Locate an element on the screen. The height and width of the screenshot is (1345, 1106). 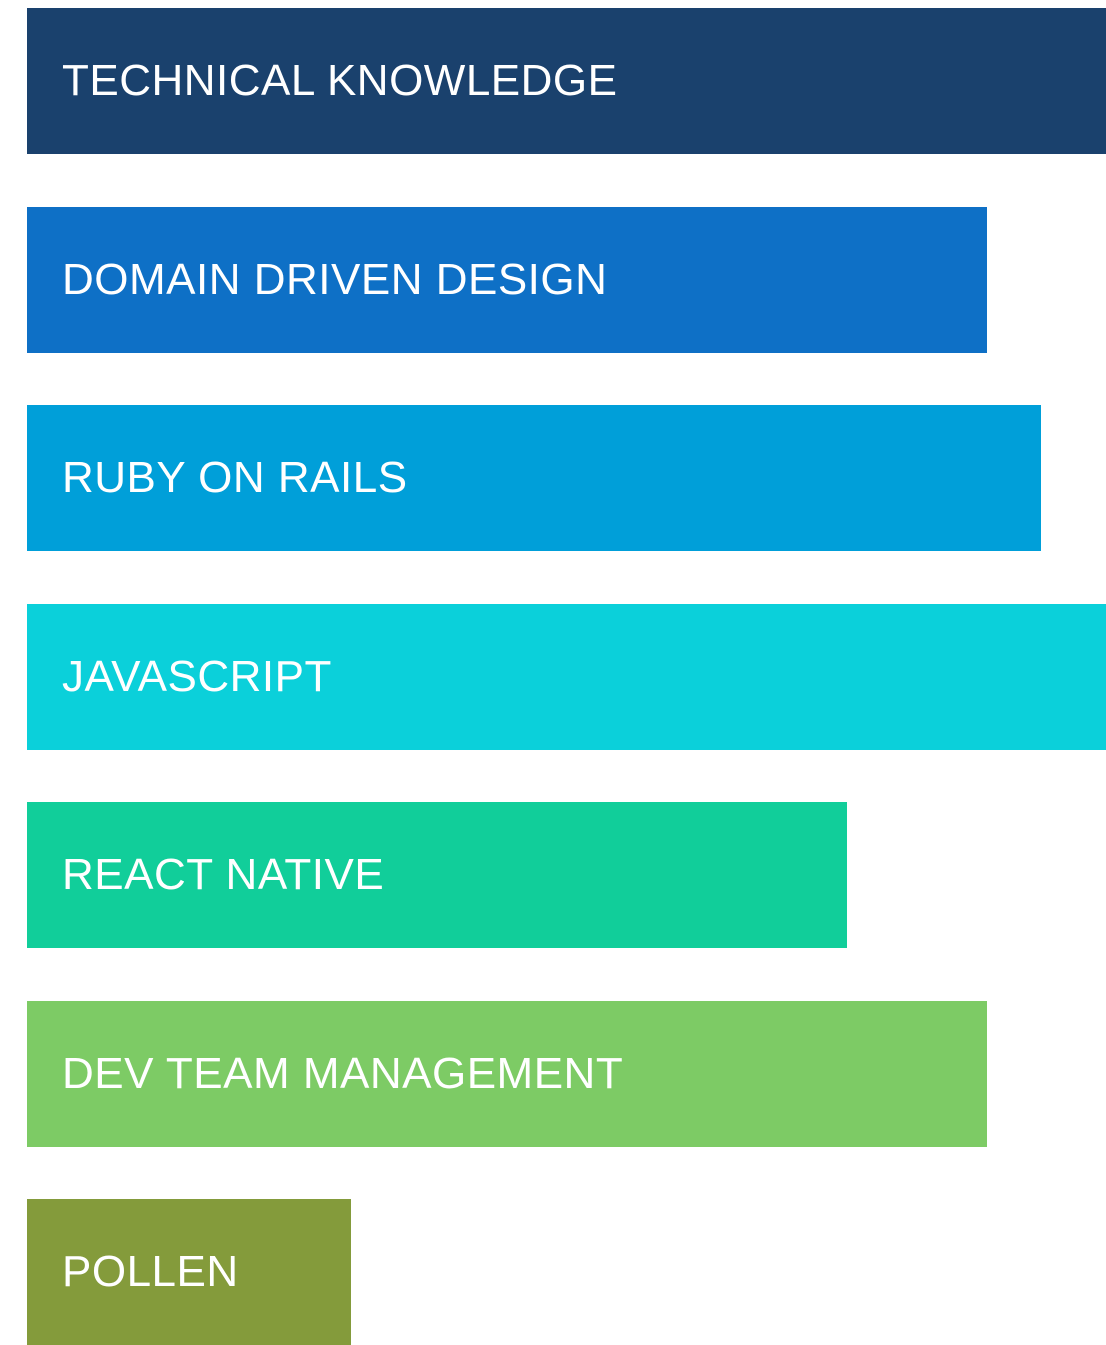
bar-ruby-on-rails: RUBY ON RAILS is located at coordinates (534, 478).